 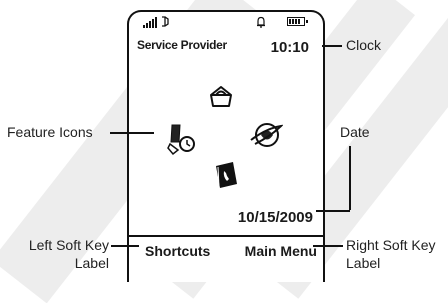 I want to click on clock-leader-line, so click(x=332, y=46).